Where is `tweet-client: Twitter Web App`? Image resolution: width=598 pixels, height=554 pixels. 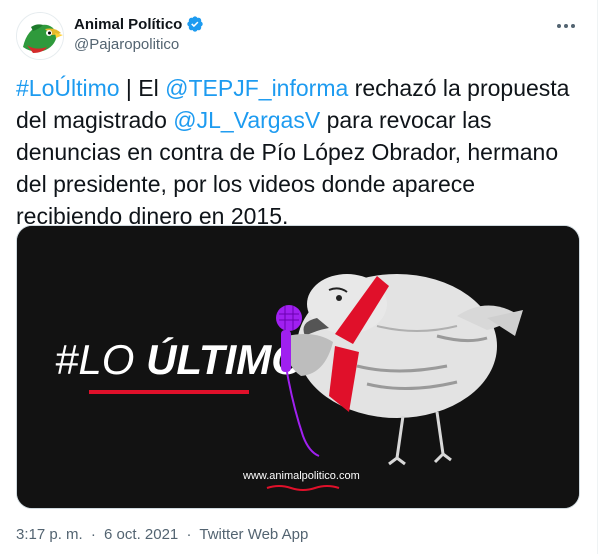
tweet-client: Twitter Web App is located at coordinates (253, 534).